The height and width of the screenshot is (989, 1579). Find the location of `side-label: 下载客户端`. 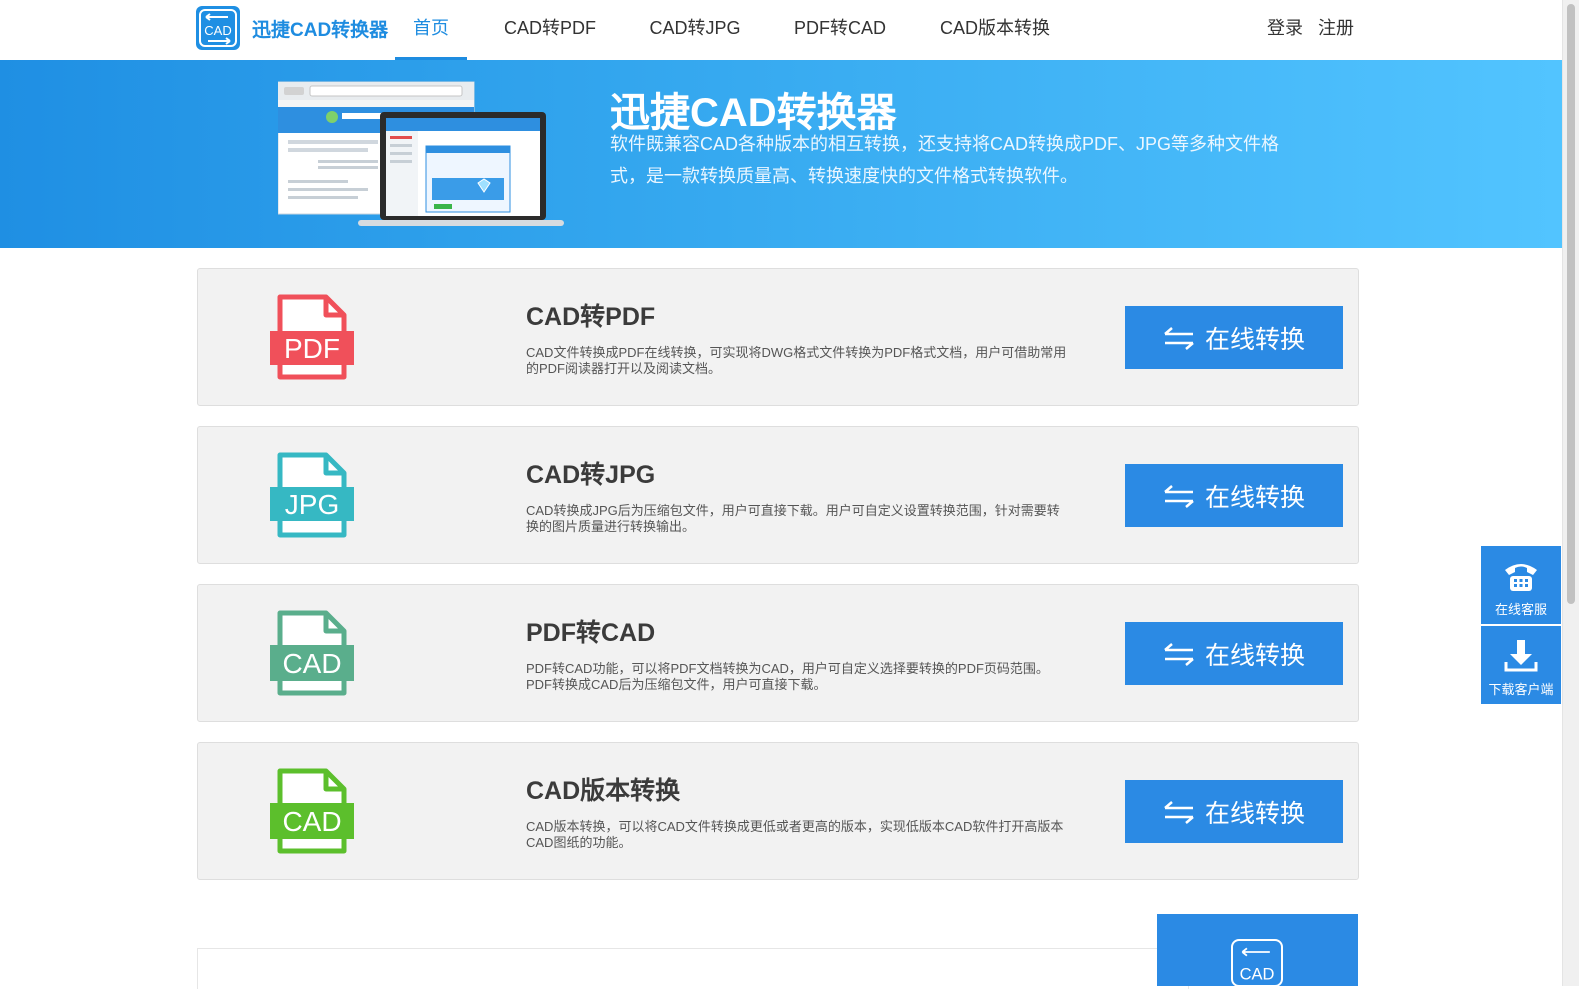

side-label: 下载客户端 is located at coordinates (1521, 689).